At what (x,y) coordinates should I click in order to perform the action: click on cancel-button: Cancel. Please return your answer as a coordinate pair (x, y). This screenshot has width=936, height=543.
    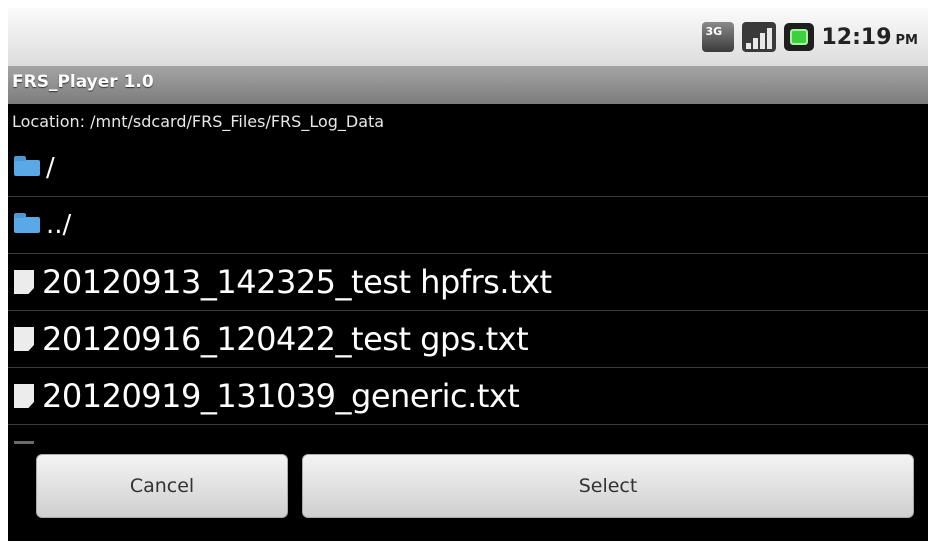
    Looking at the image, I should click on (162, 486).